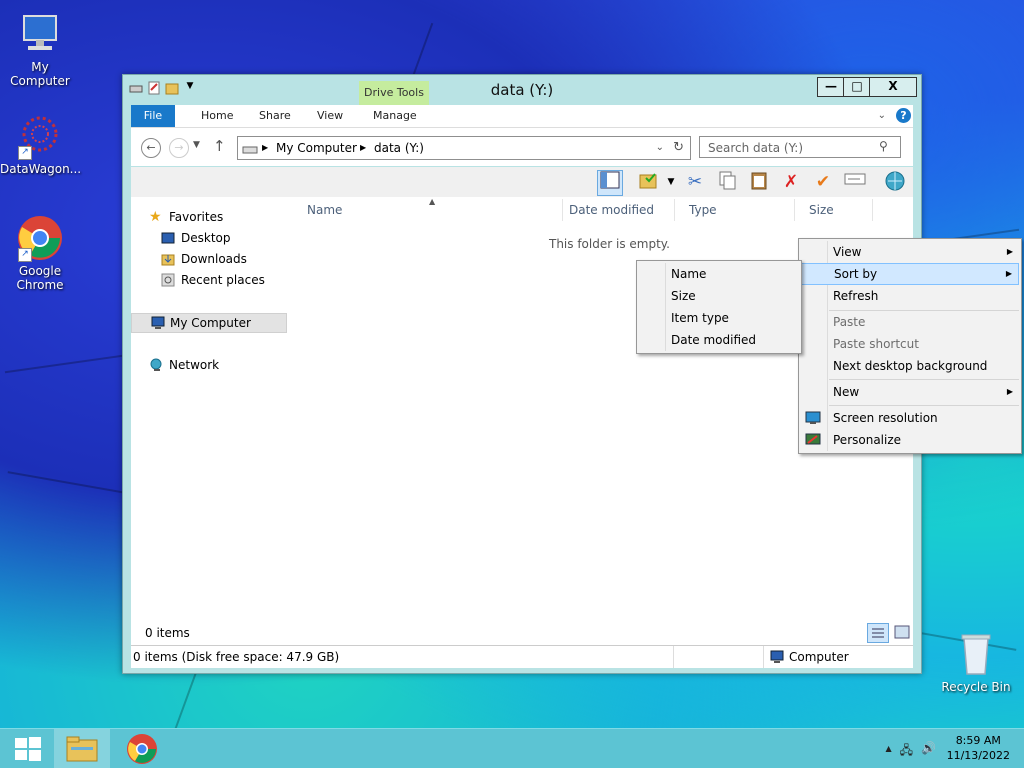  Describe the element at coordinates (40, 238) in the screenshot. I see `chrome-icon: ↗` at that location.